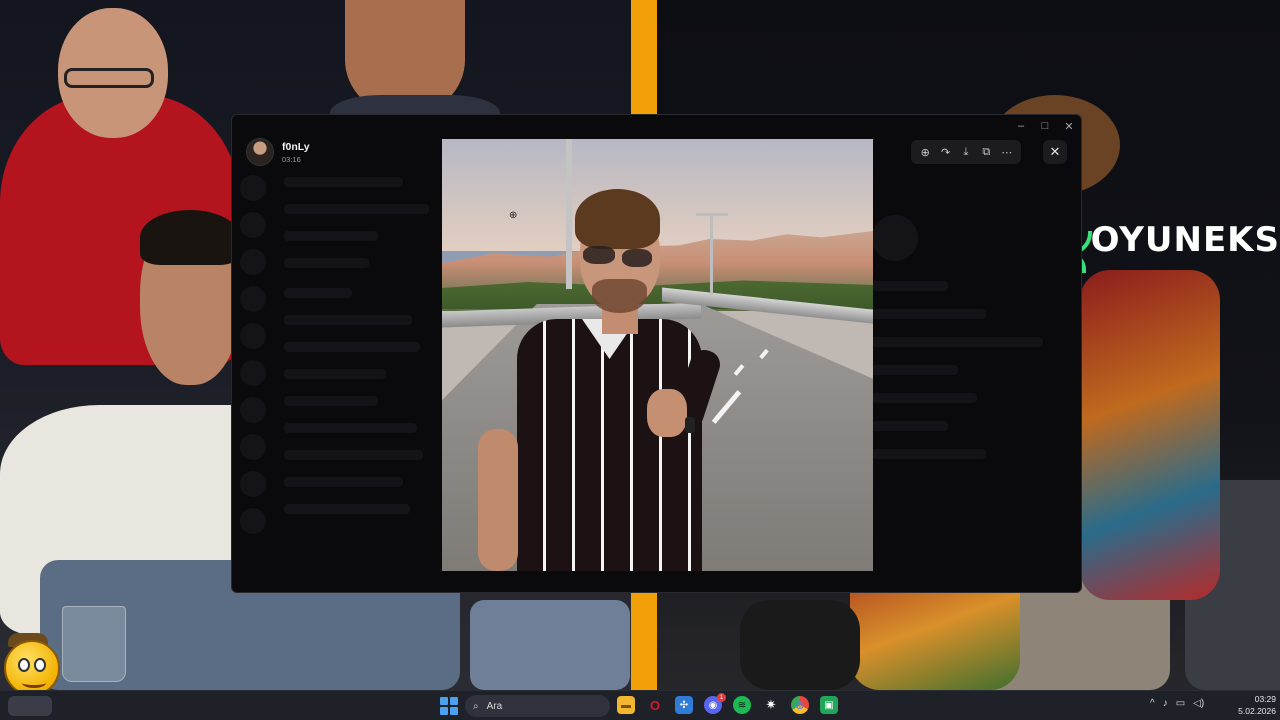  I want to click on uploader-name: f0nLy, so click(296, 146).